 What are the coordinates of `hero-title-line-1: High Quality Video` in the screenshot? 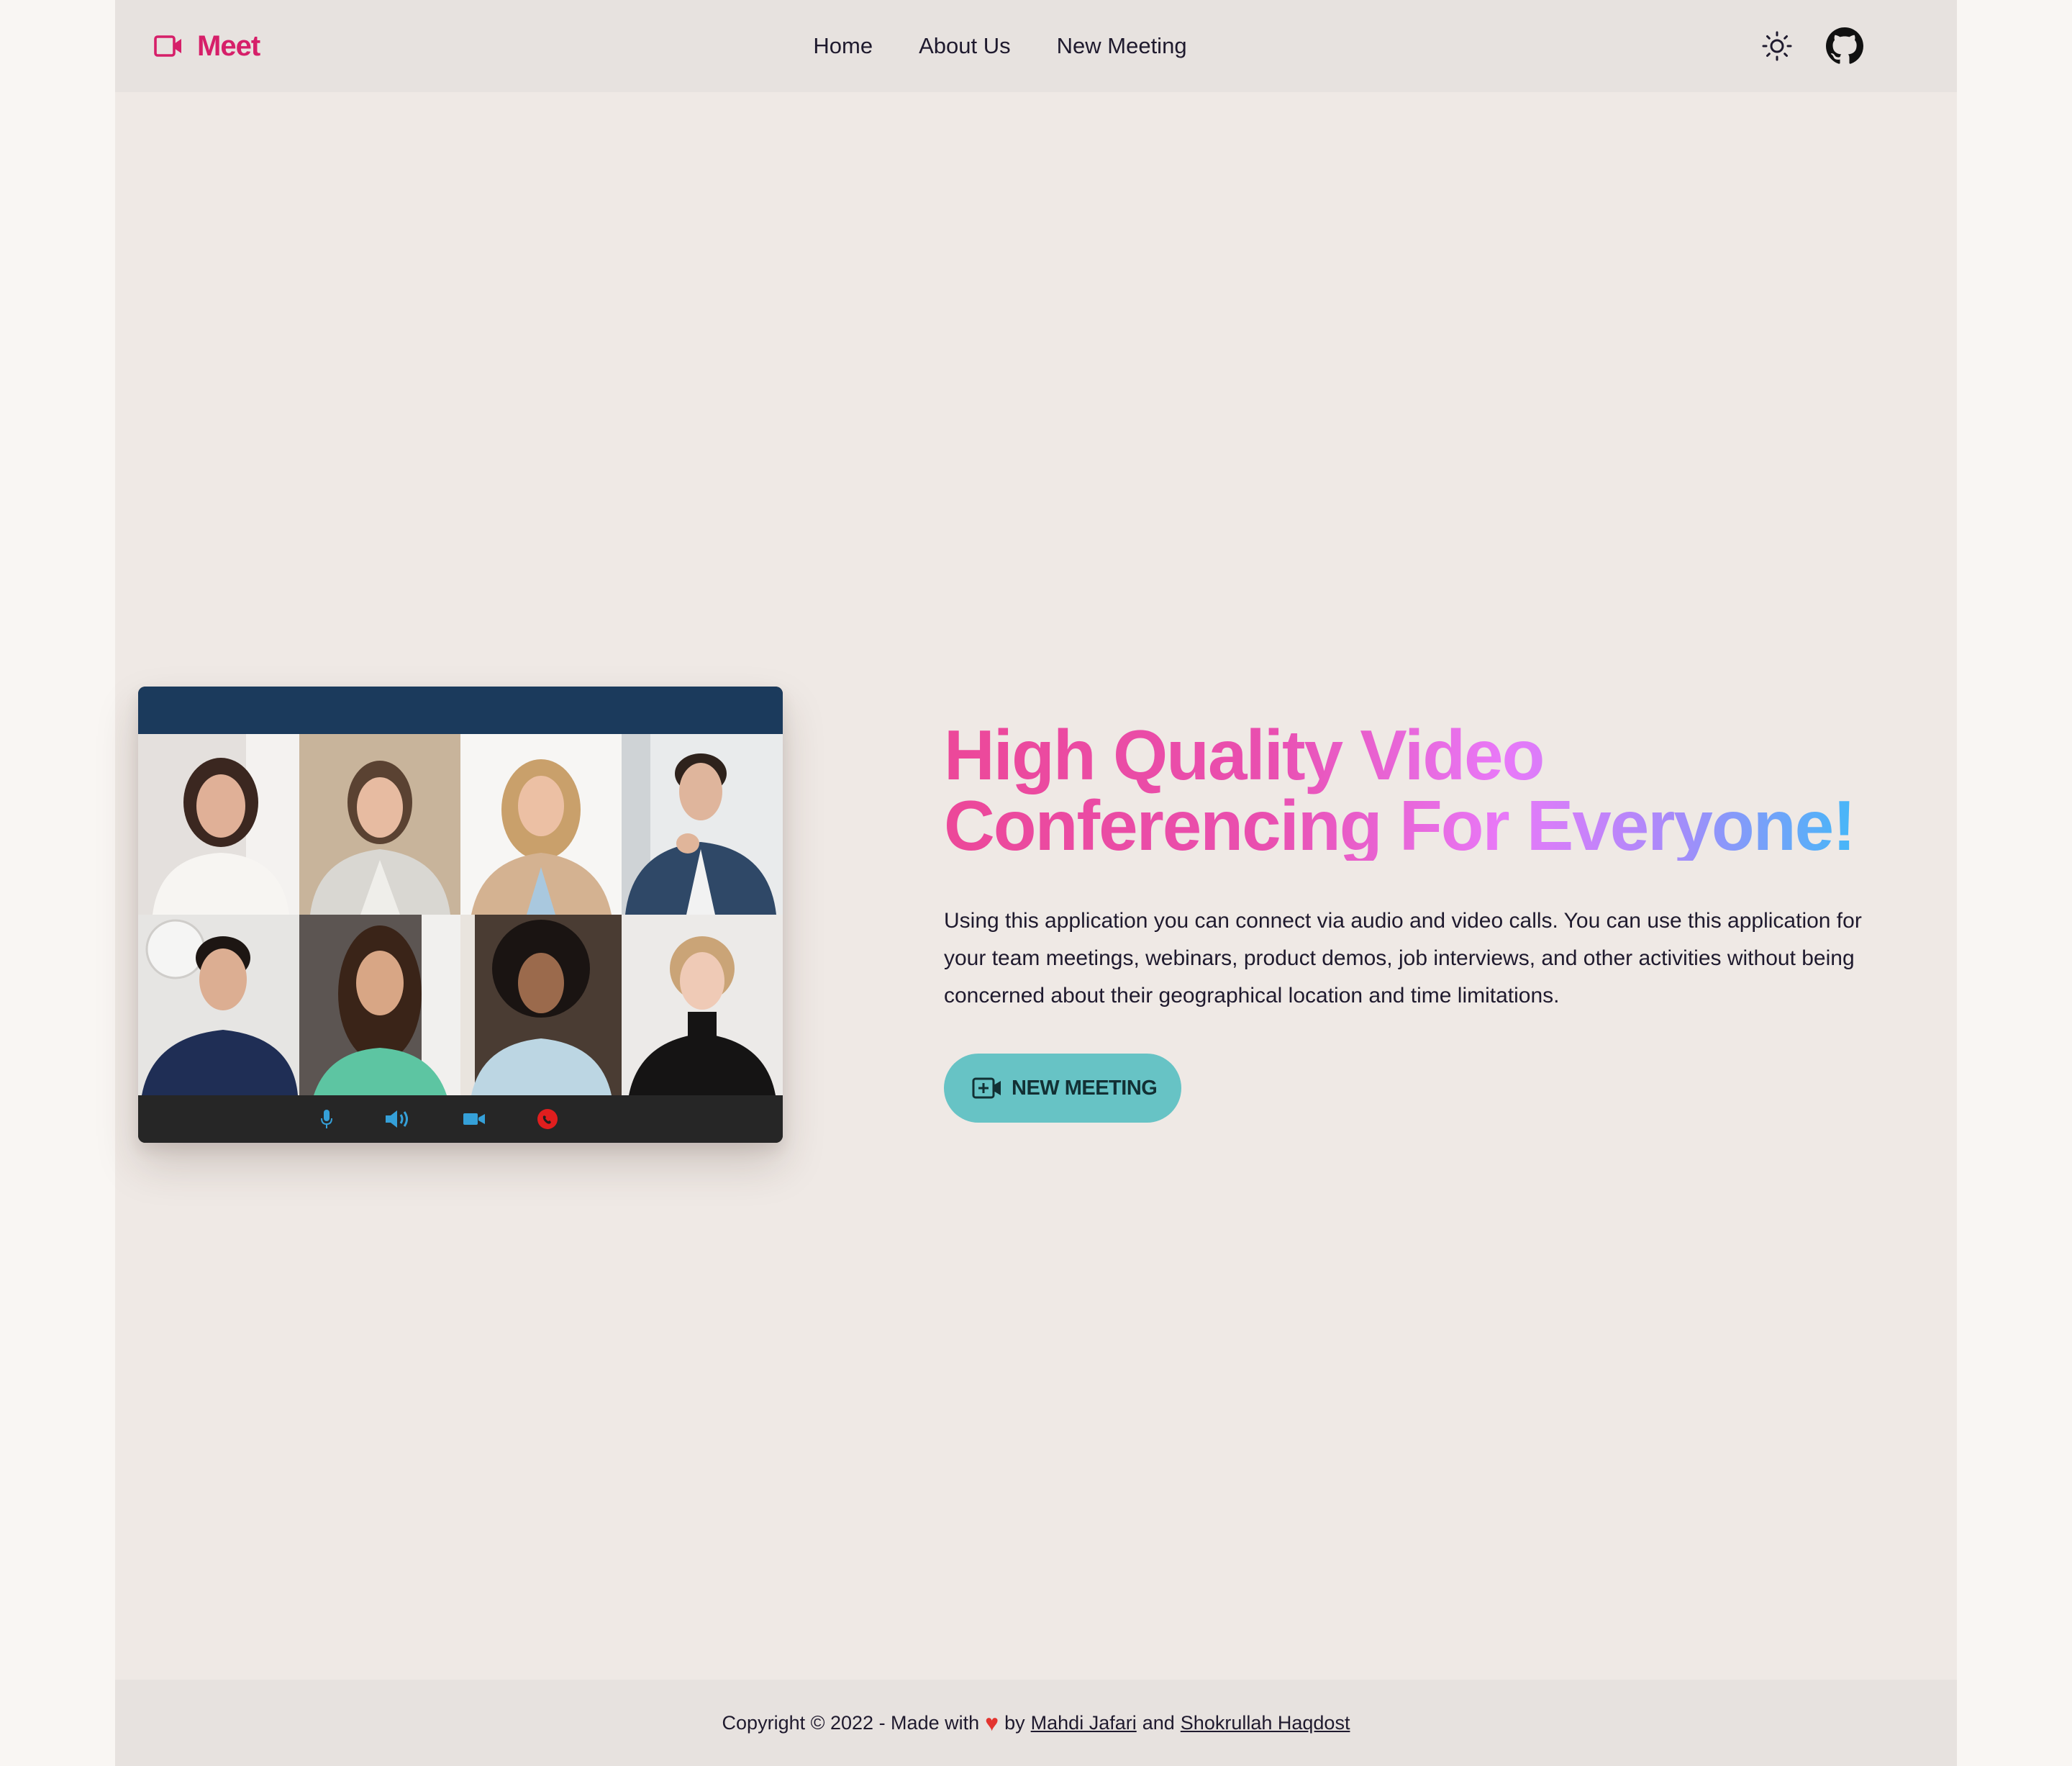 It's located at (1244, 755).